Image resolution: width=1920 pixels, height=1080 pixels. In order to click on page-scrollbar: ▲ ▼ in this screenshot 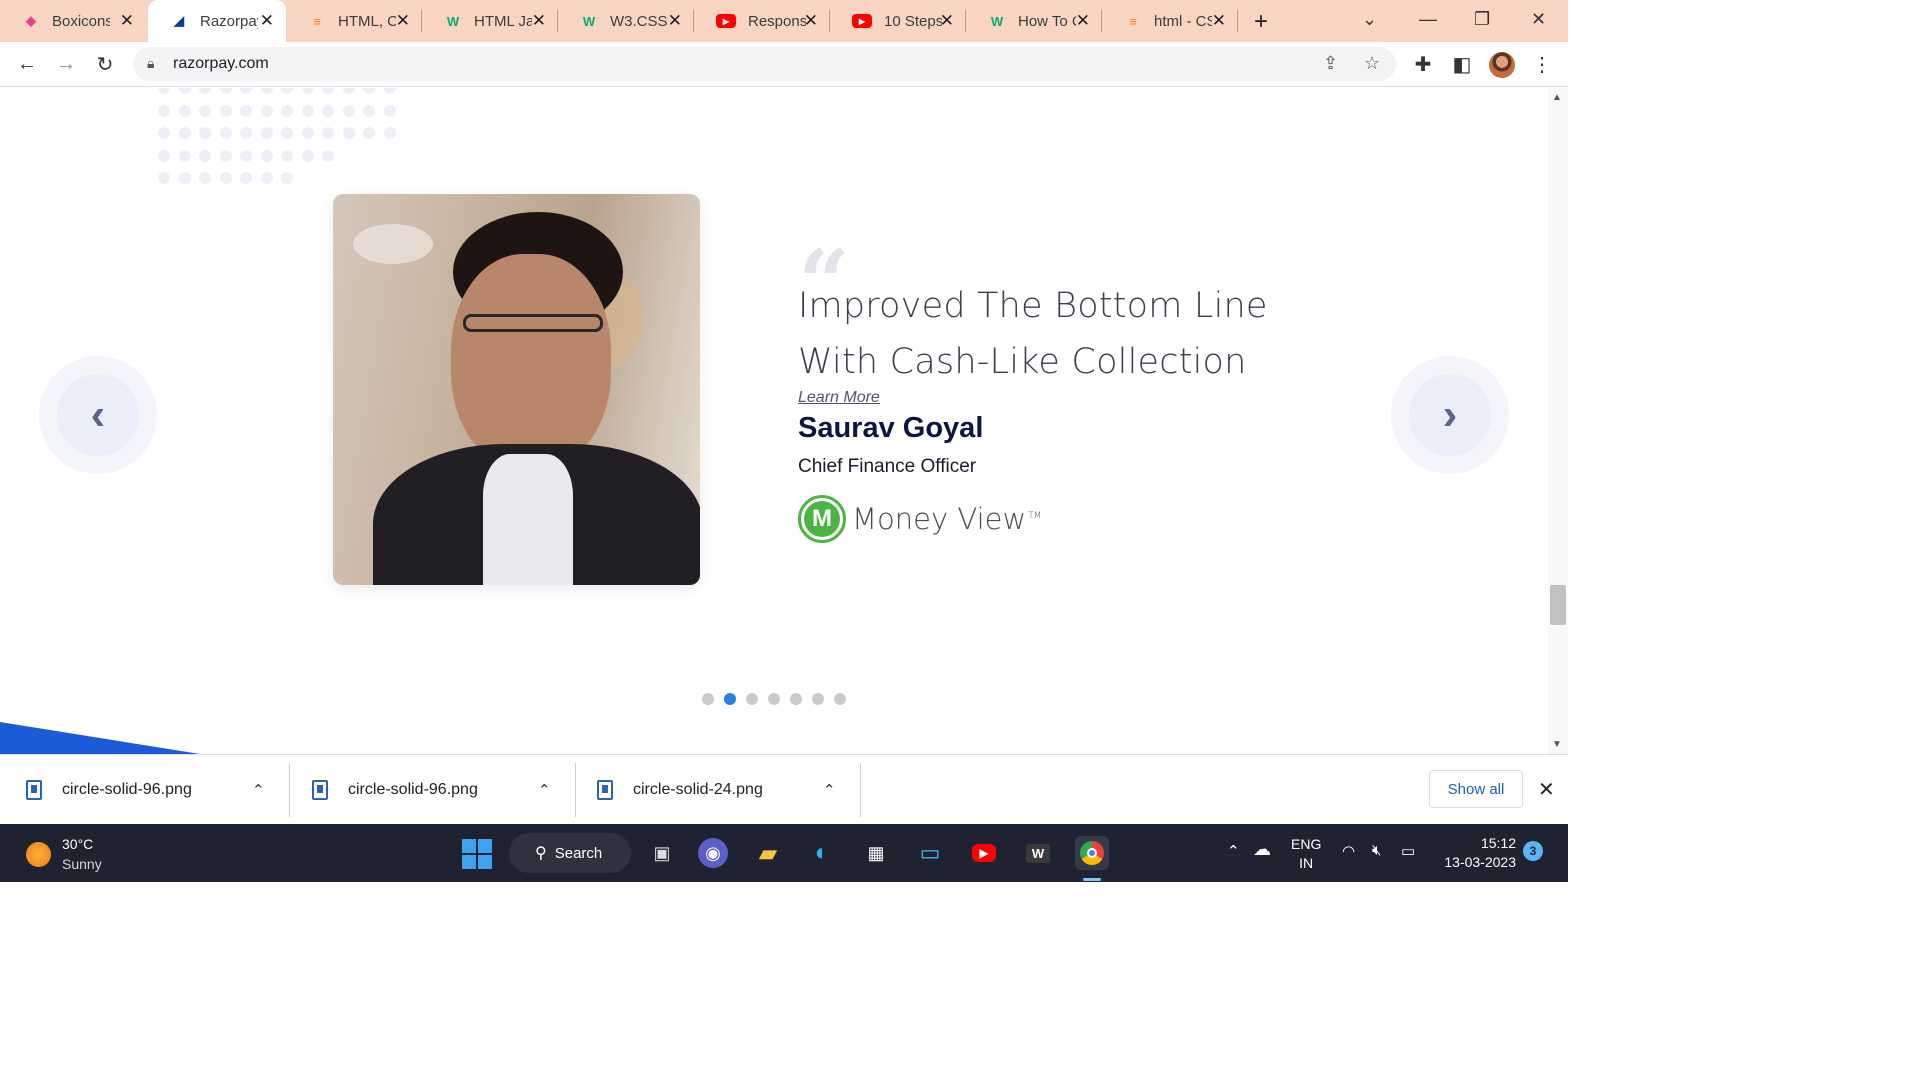, I will do `click(1558, 421)`.